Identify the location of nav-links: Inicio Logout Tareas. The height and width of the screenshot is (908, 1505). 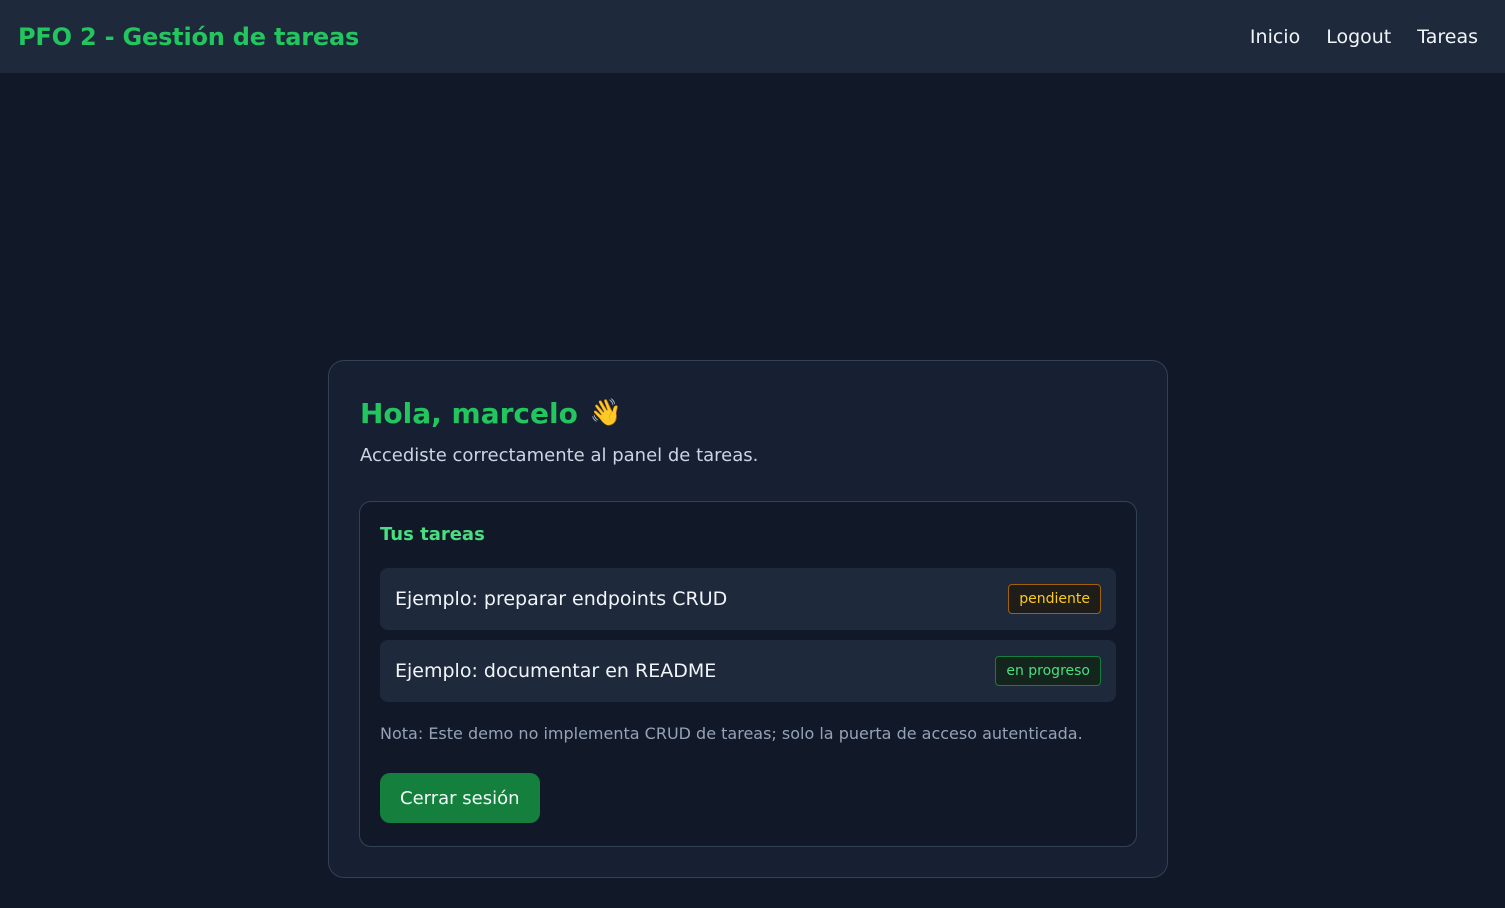
(1364, 37).